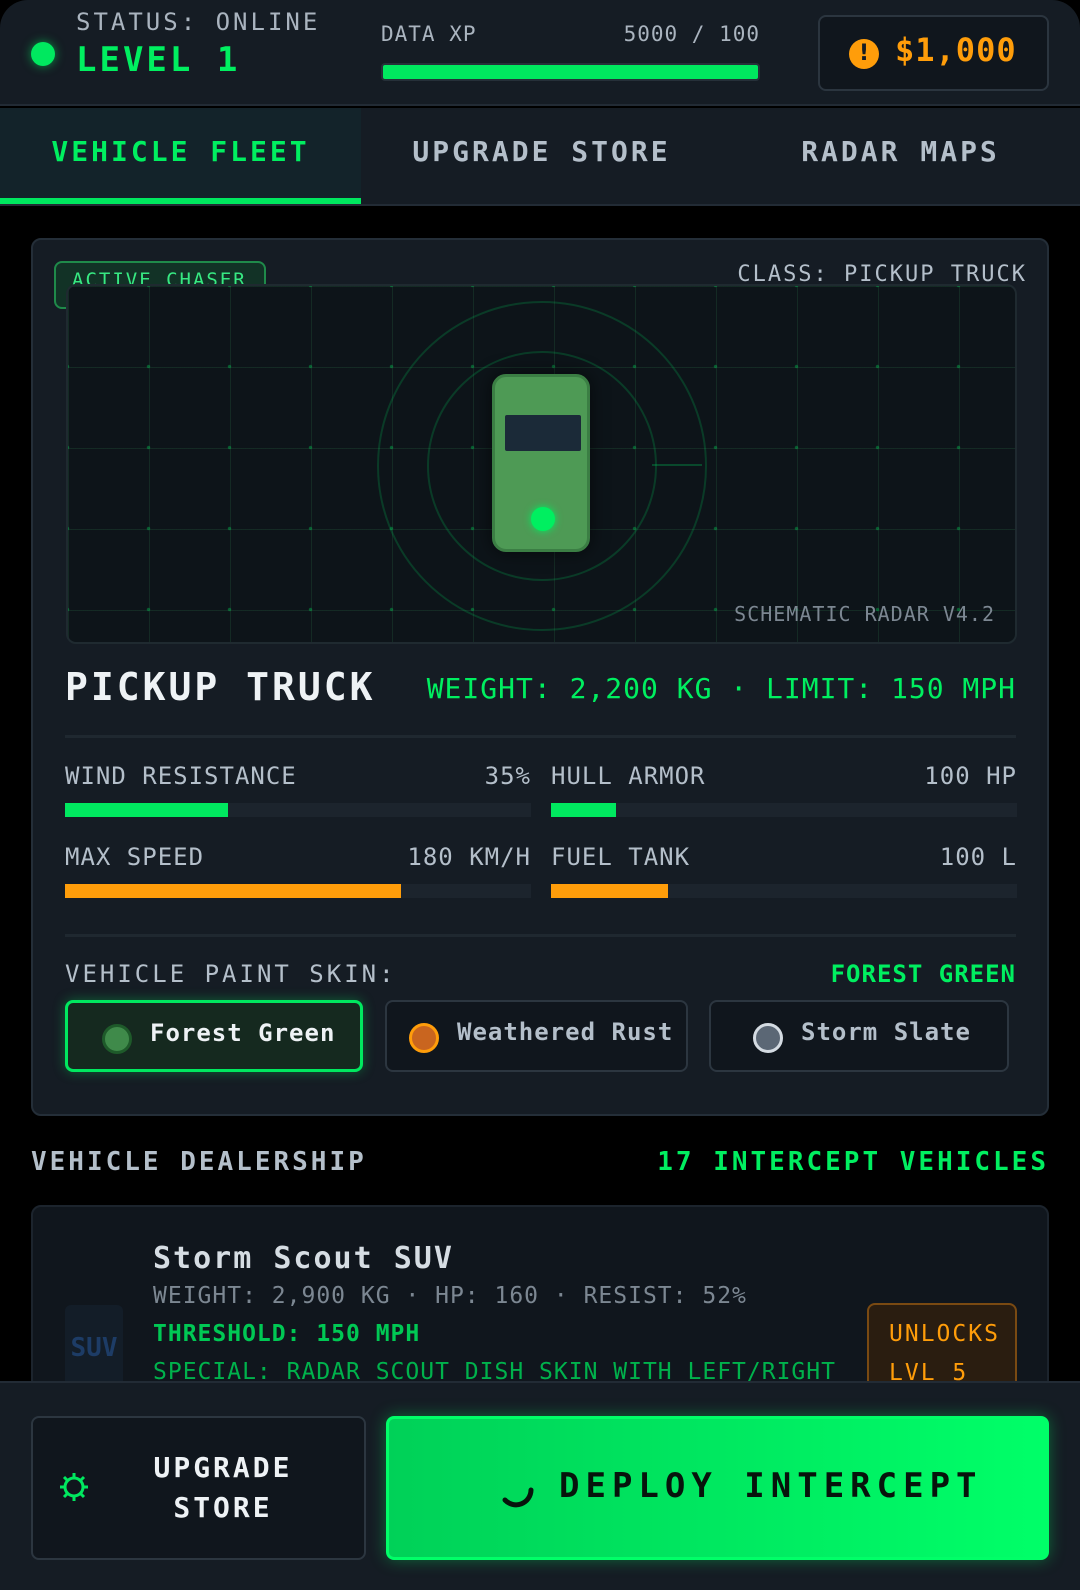 The image size is (1080, 1590). Describe the element at coordinates (287, 1334) in the screenshot. I see `dealer-vehicle-threshold: THRESHOLD: 150 MPH` at that location.